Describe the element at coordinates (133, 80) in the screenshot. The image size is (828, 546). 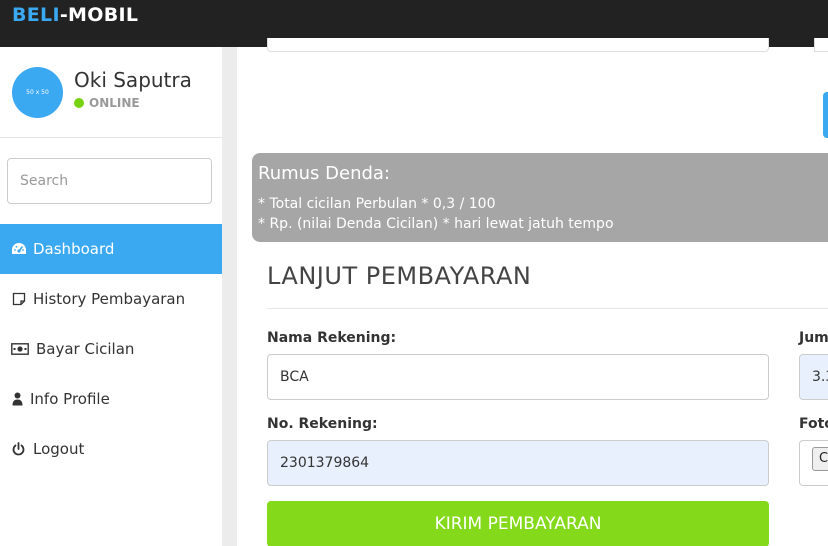
I see `user-name: Oki Saputra` at that location.